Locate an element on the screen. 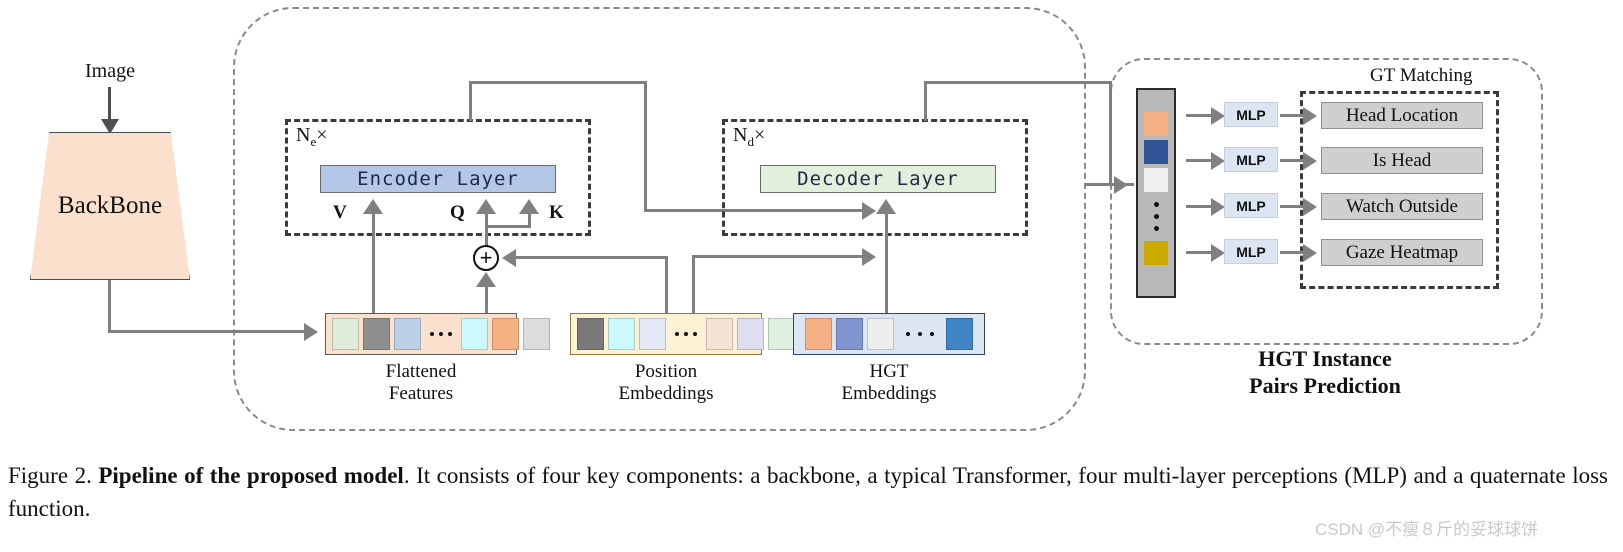  hgt-embeddings-group: HGT Embeddings is located at coordinates (889, 359).